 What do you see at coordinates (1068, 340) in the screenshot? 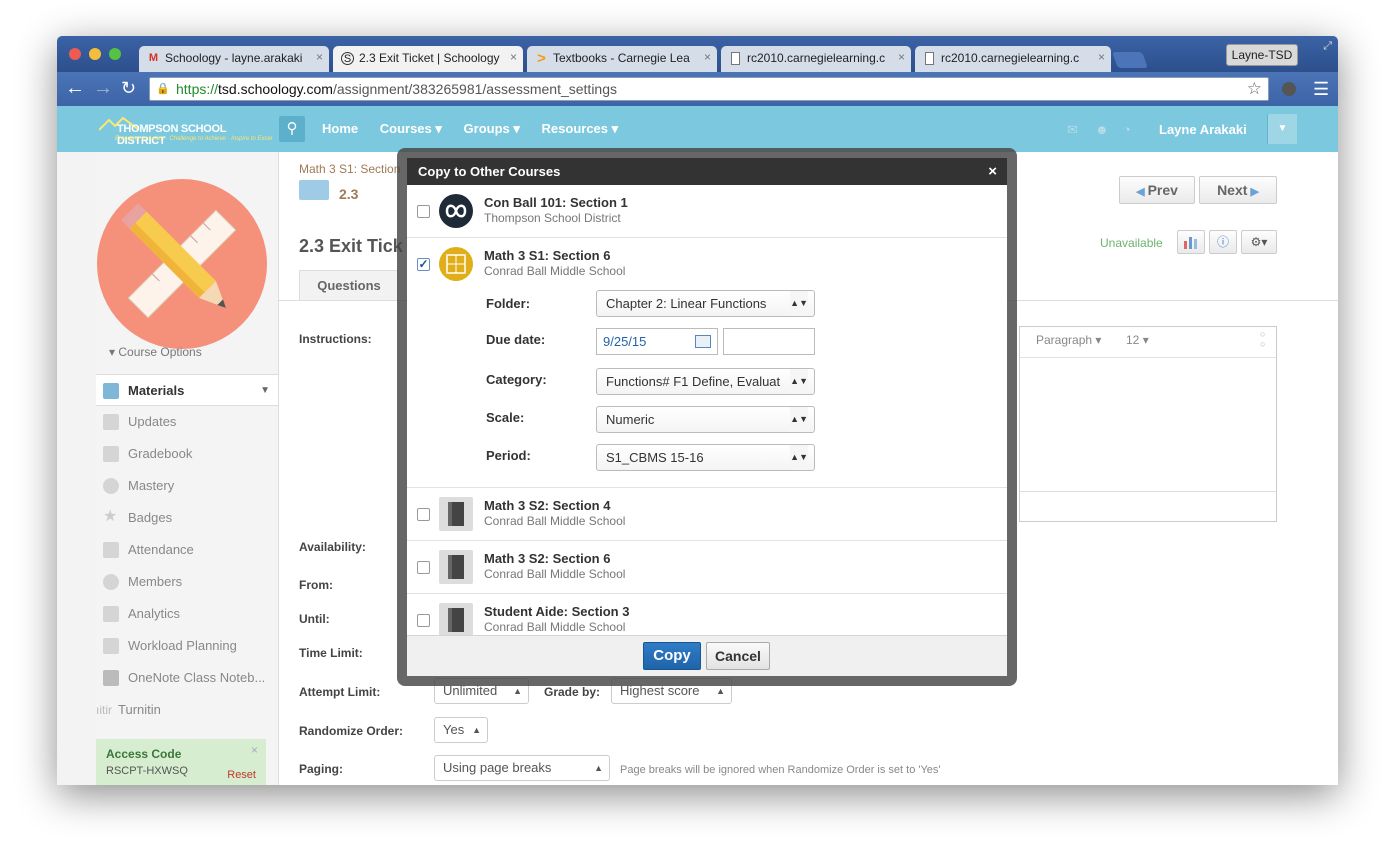
I see `format-dropdown: Paragraph ▾` at bounding box center [1068, 340].